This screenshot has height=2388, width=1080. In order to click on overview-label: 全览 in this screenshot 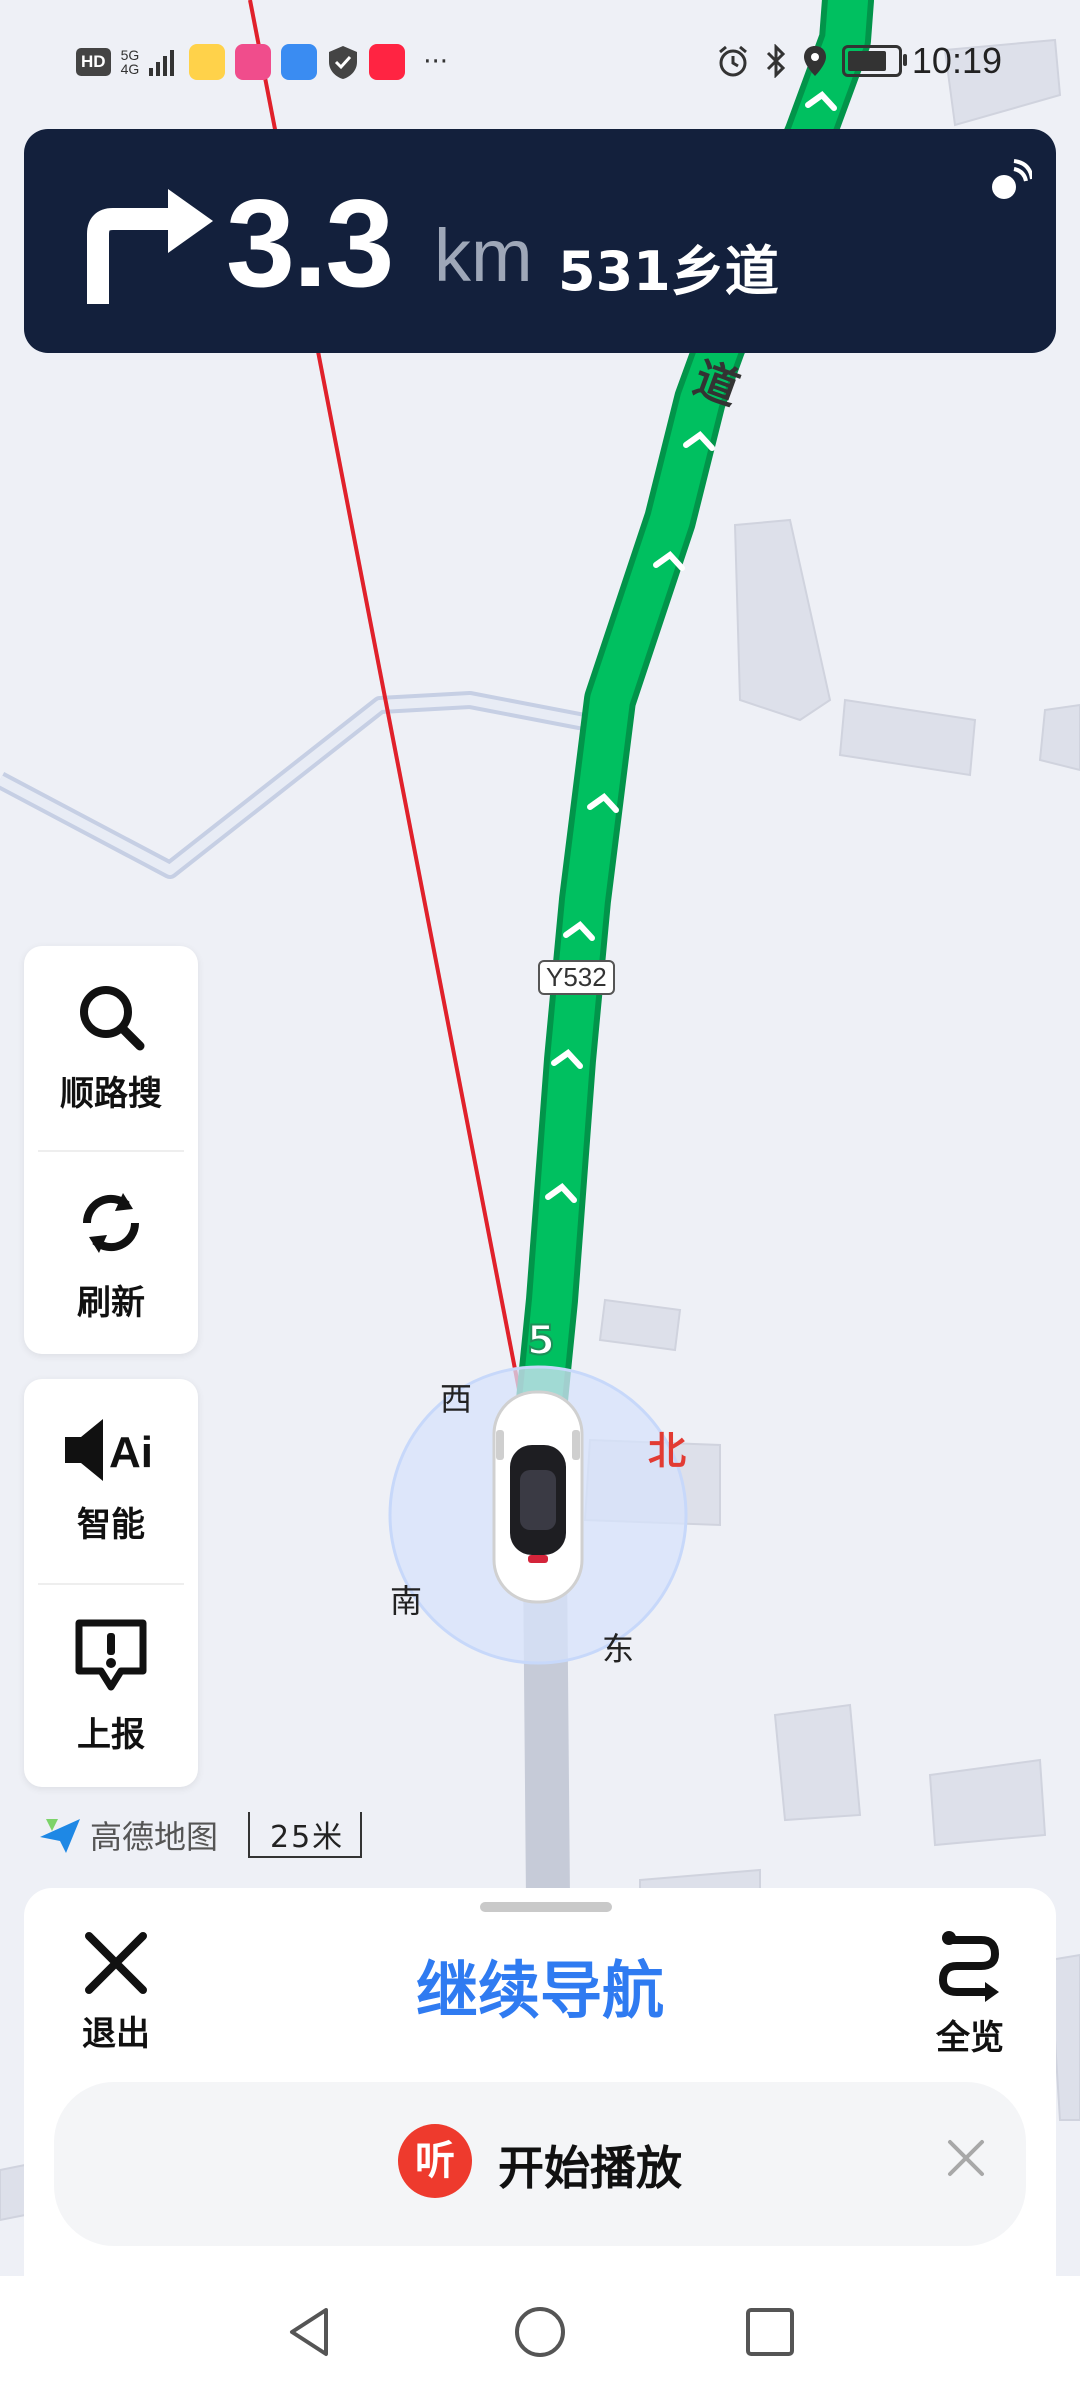, I will do `click(970, 2038)`.